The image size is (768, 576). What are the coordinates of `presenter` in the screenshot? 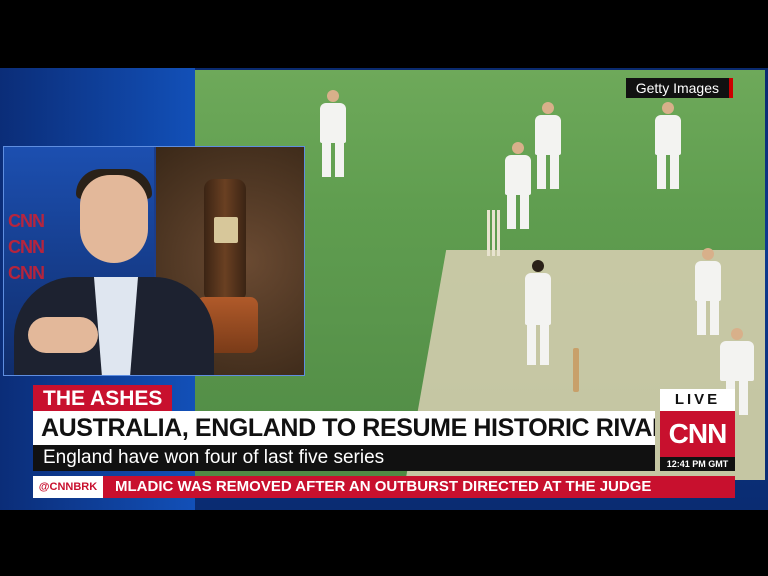 It's located at (114, 271).